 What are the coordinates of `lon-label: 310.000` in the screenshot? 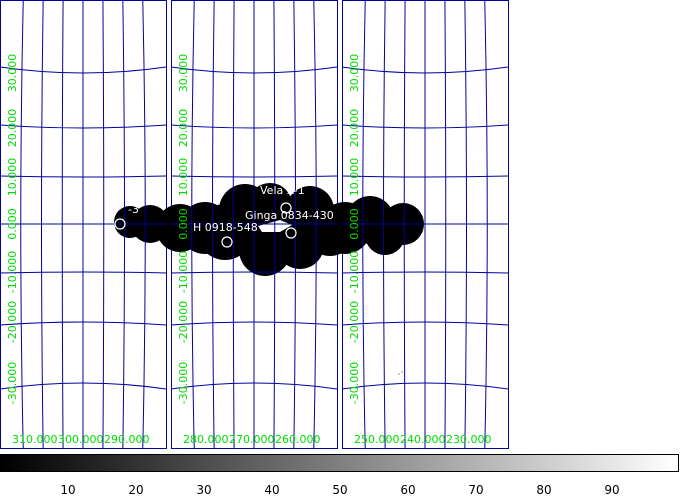 It's located at (35, 439).